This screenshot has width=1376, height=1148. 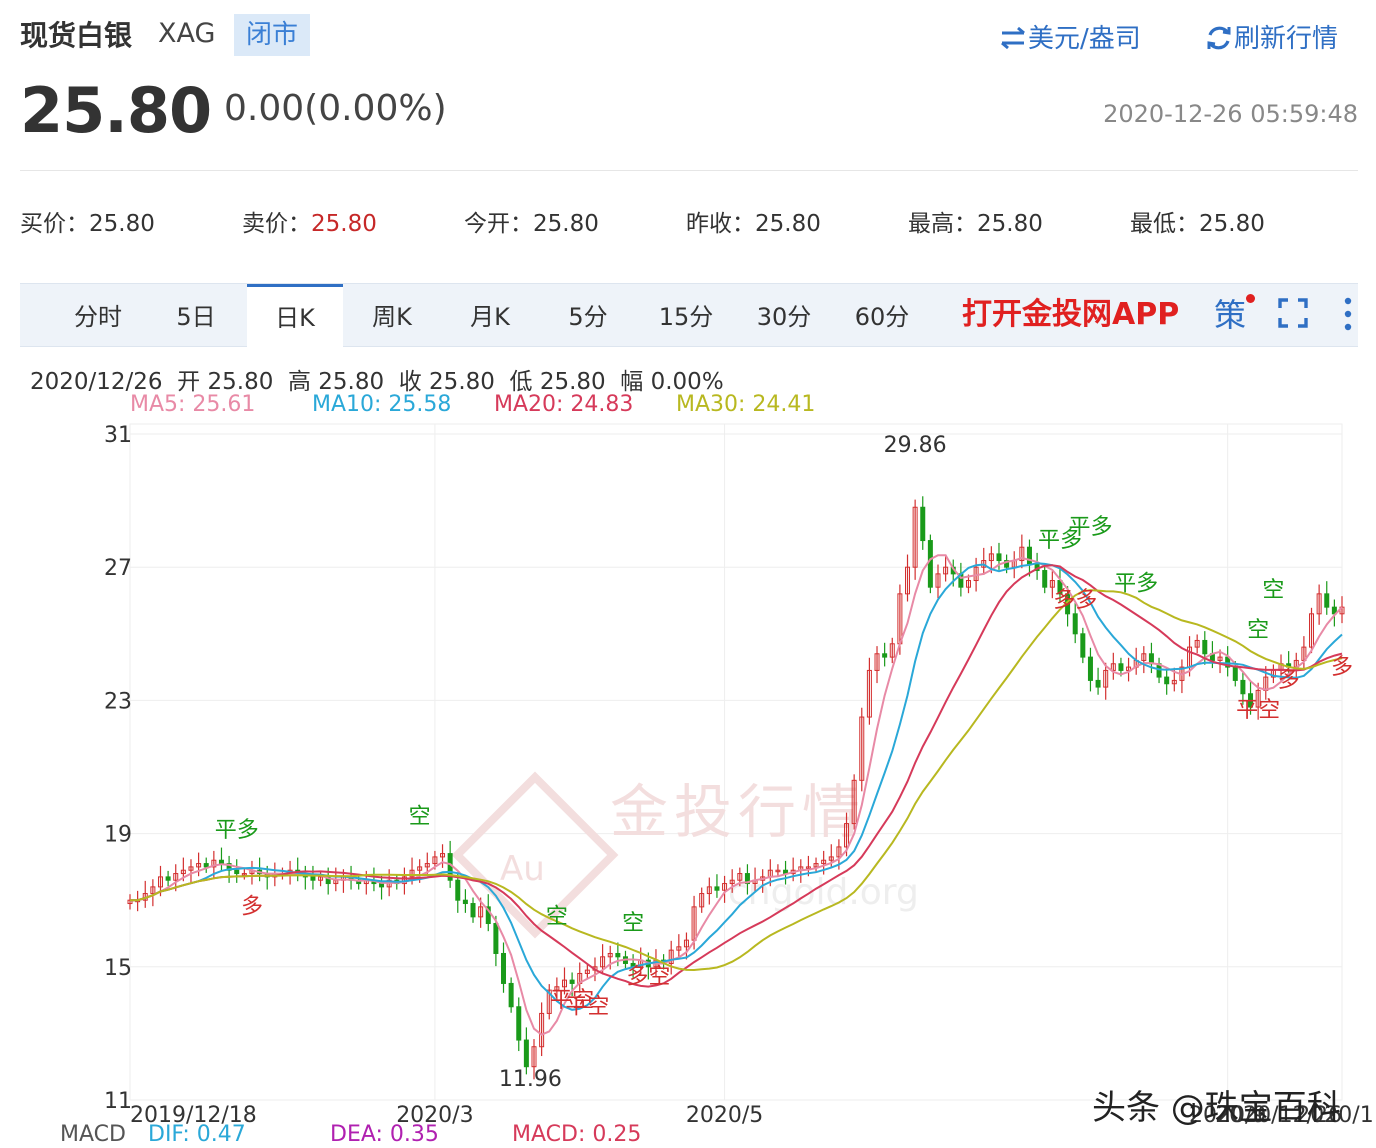 I want to click on quote-high: 最高：25.80, so click(x=975, y=221).